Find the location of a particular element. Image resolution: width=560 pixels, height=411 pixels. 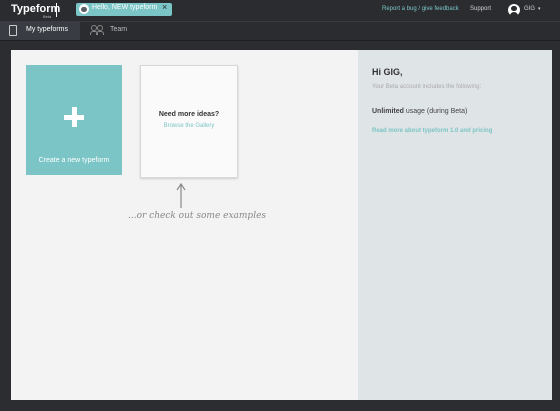

examples-hint: ...or check out some examples is located at coordinates (197, 216).